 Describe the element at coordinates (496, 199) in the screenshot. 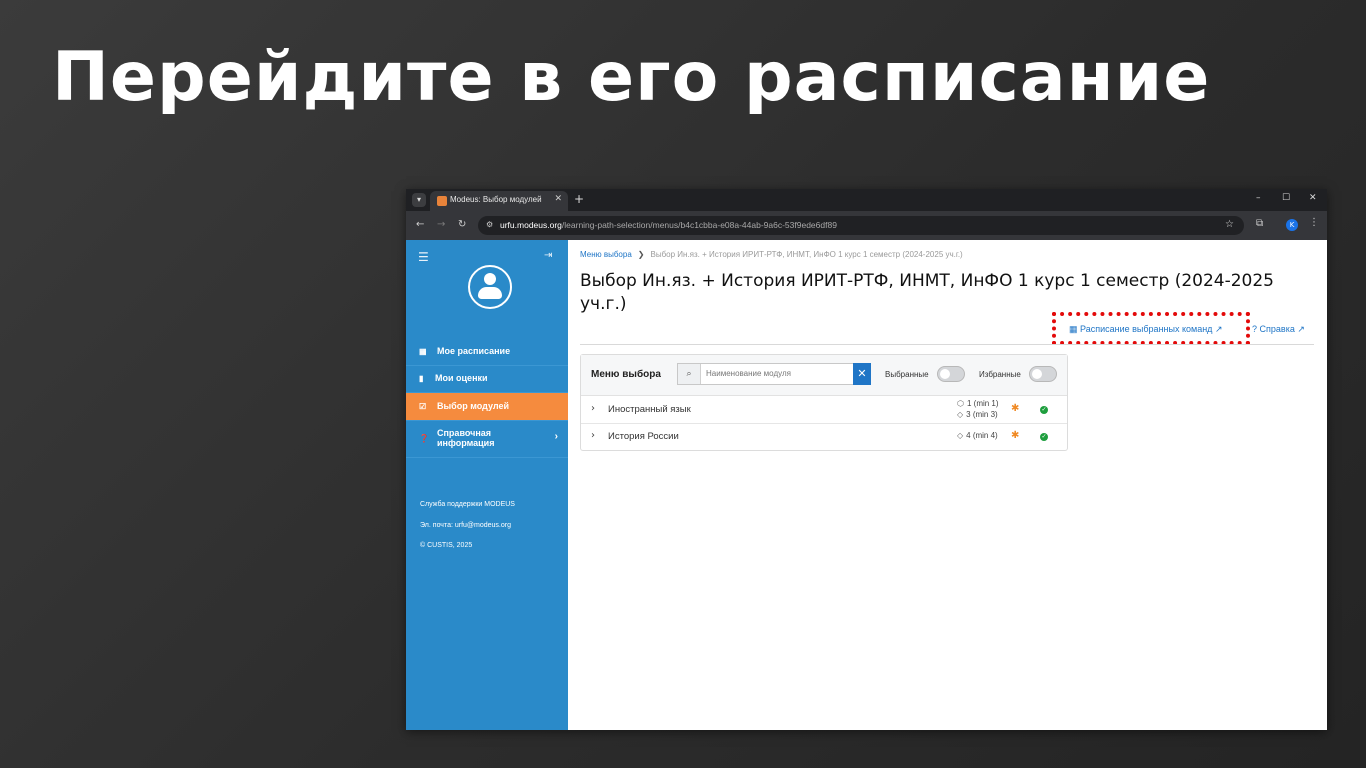

I see `tab-title: Modeus: Выбор модулей` at that location.